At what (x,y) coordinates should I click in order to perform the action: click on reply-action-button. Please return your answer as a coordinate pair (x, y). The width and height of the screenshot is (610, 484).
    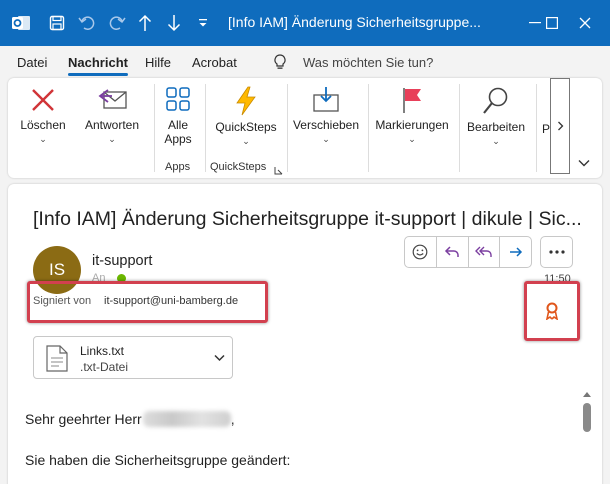
    Looking at the image, I should click on (453, 252).